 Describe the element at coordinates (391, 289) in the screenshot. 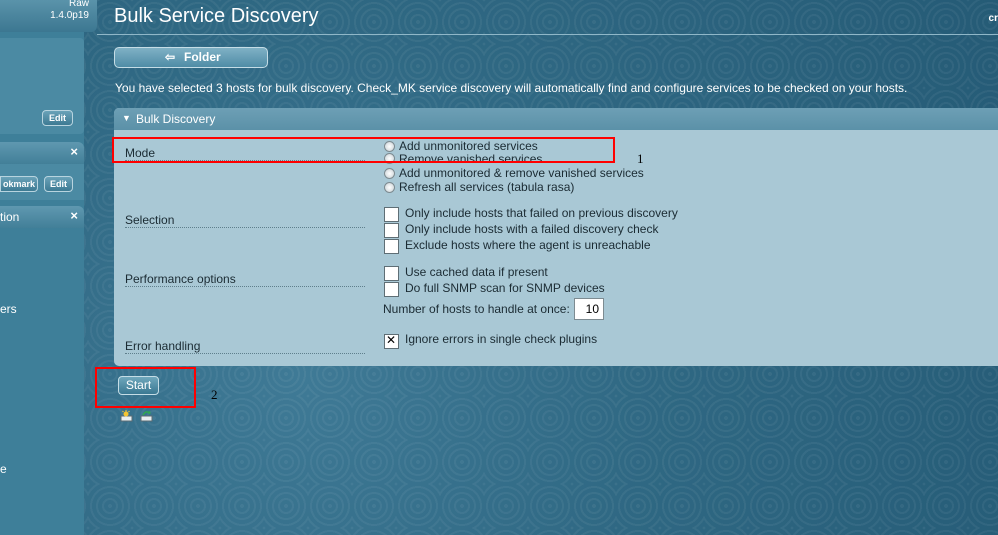

I see `performance-checkbox-snmp` at that location.